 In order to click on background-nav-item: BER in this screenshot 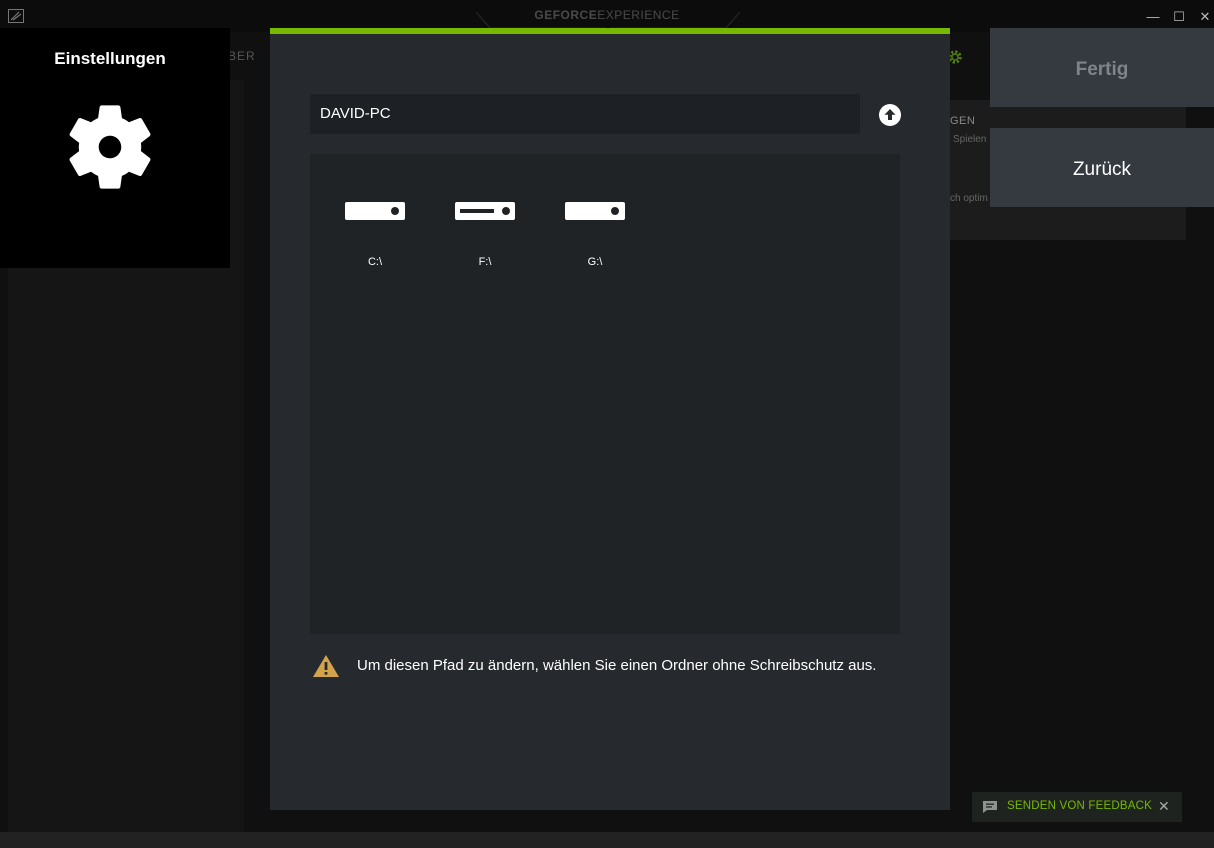, I will do `click(242, 56)`.